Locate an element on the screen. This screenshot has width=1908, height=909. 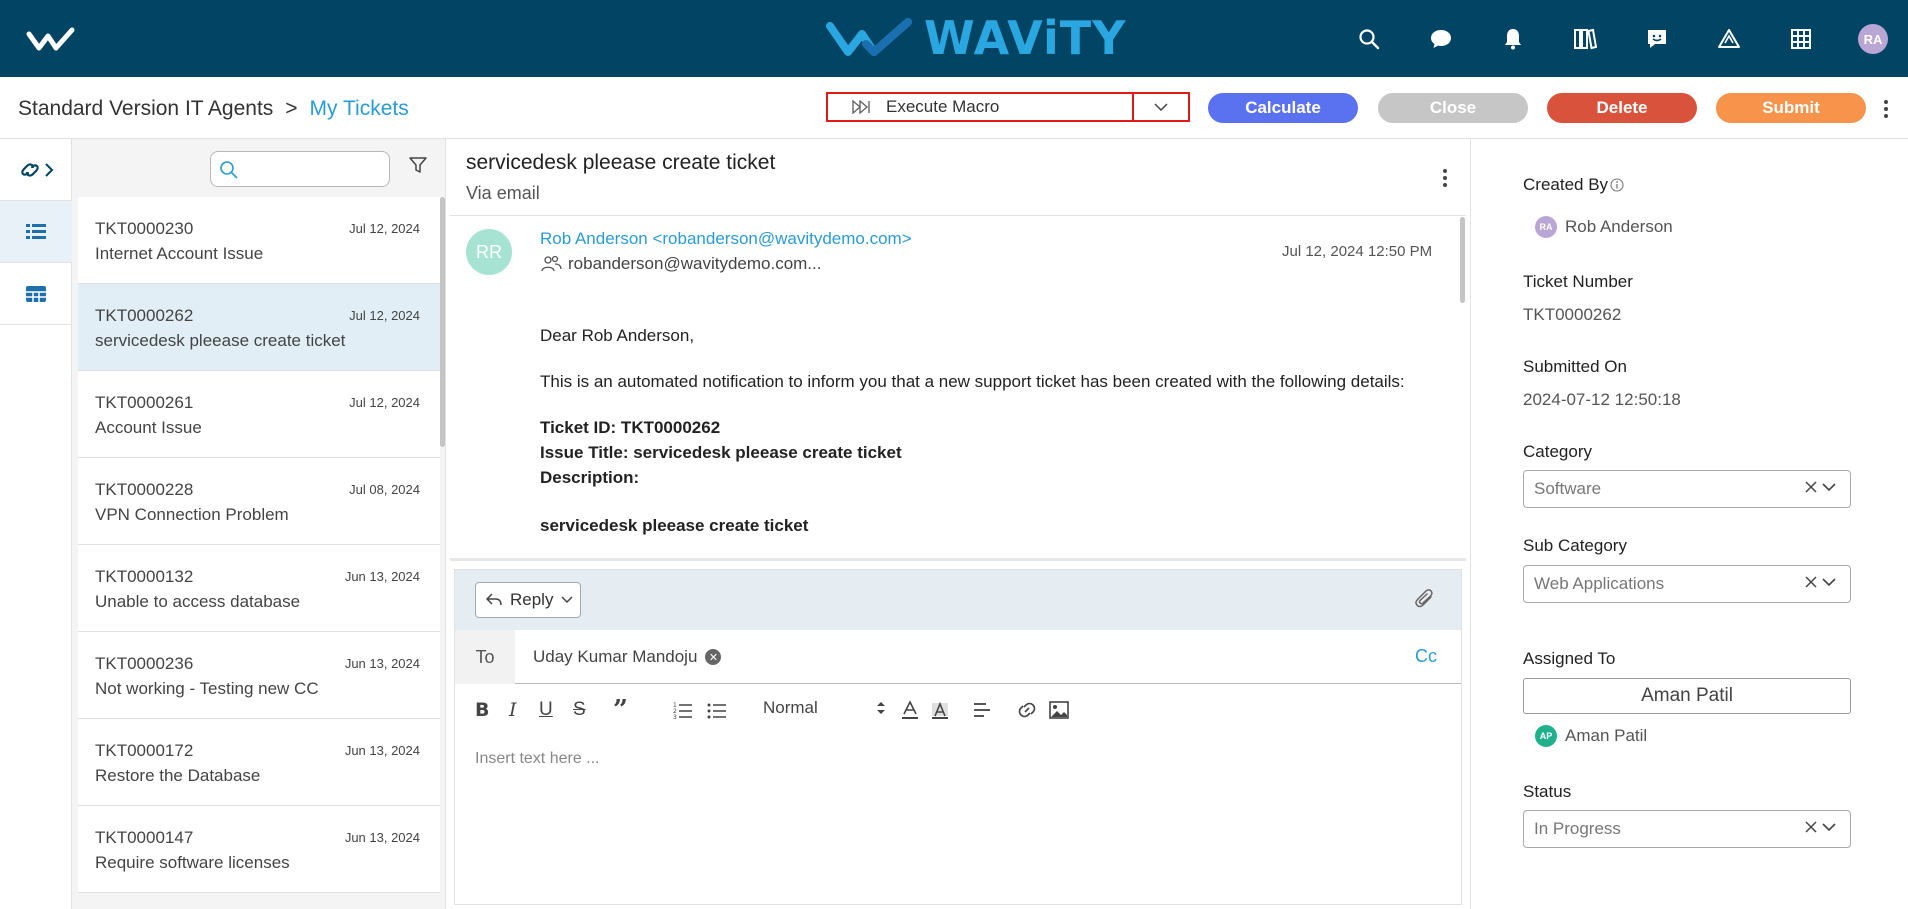
close-button: Close is located at coordinates (1453, 108).